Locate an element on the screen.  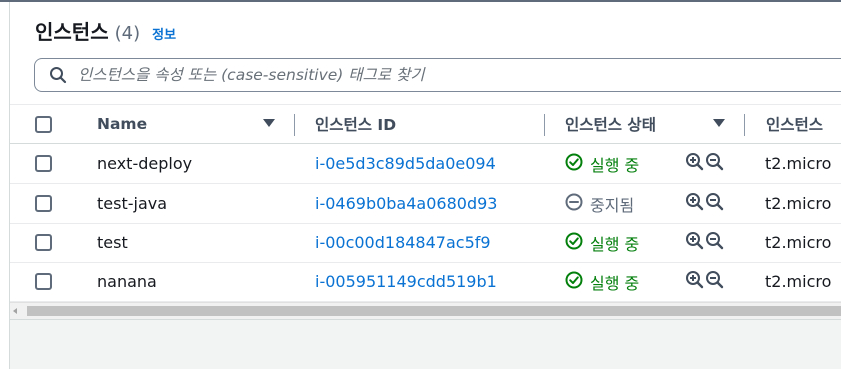
column-header-instance-id: 인스턴스 ID is located at coordinates (355, 124).